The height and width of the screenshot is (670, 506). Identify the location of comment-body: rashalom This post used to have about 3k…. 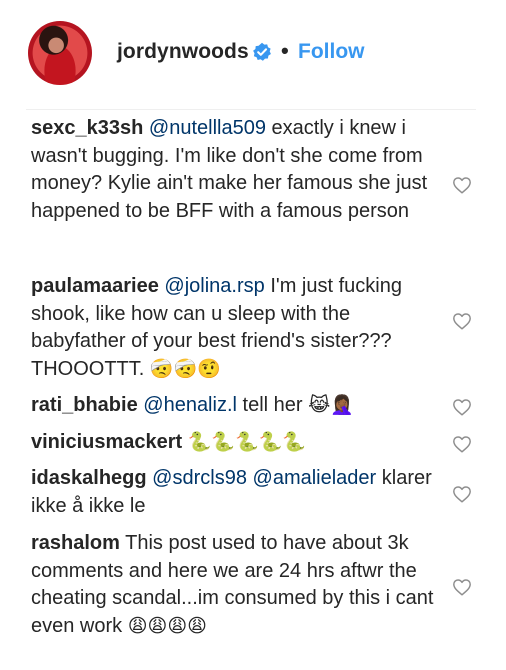
(233, 585).